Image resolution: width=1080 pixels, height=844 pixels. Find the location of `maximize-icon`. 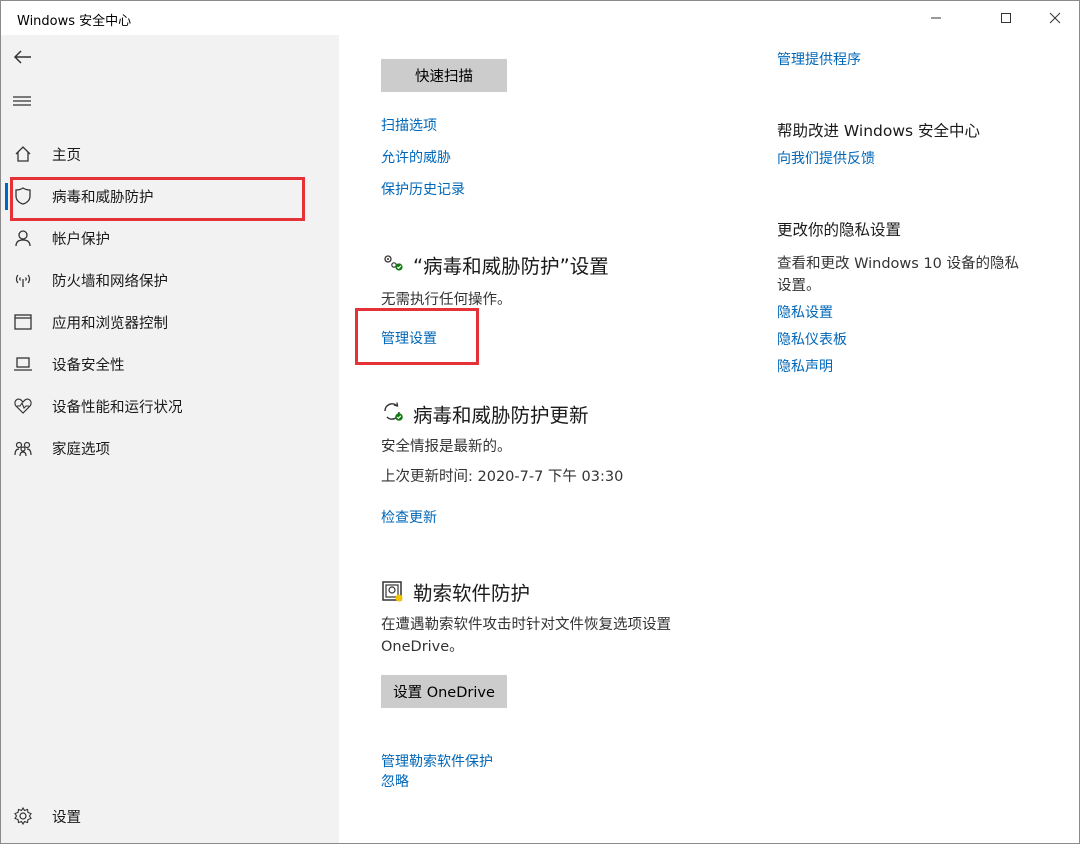

maximize-icon is located at coordinates (1006, 18).